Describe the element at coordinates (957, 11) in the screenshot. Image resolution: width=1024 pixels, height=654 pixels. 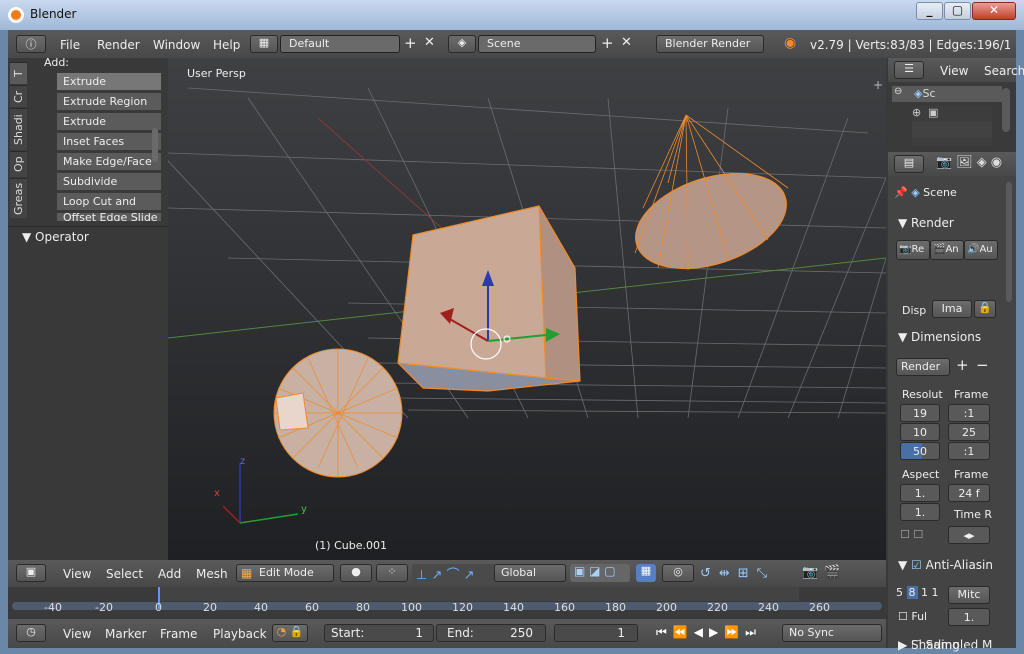
I see `maximize-button: ▢` at that location.